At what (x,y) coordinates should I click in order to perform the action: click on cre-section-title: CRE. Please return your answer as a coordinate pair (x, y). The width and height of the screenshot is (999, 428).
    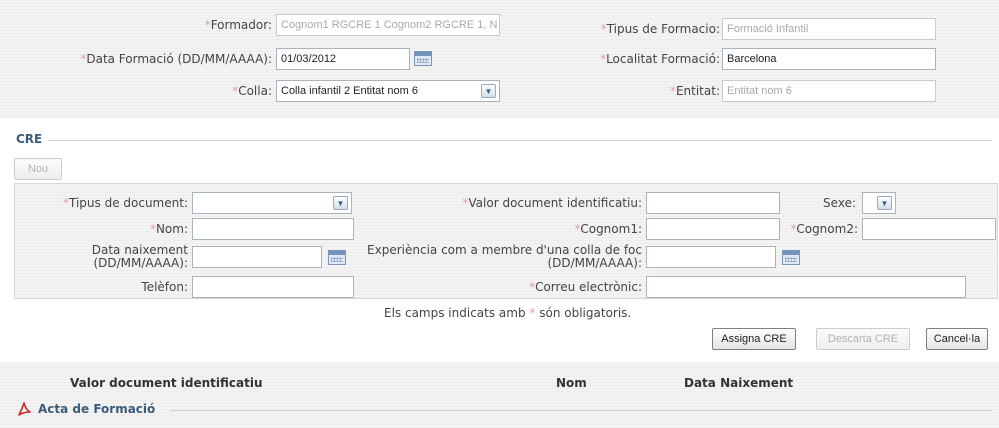
    Looking at the image, I should click on (29, 139).